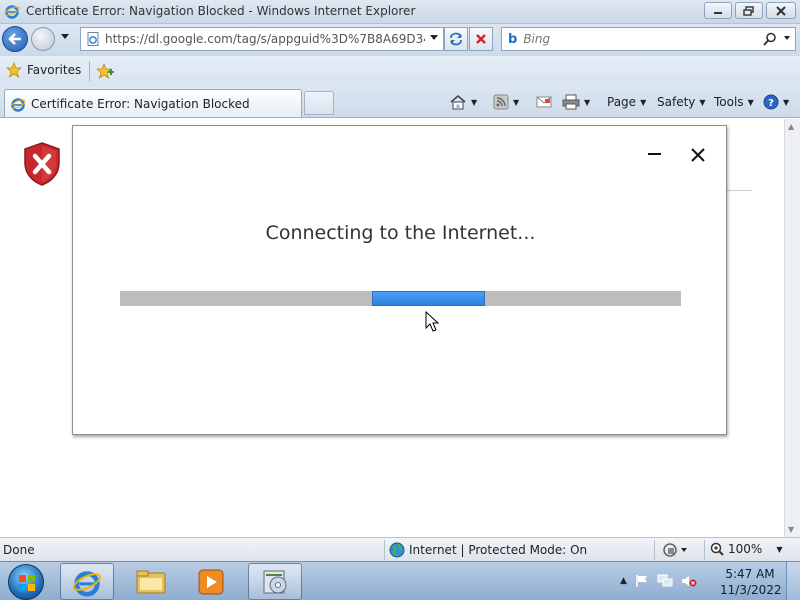 This screenshot has width=800, height=600. I want to click on system-tray: ▲, so click(658, 581).